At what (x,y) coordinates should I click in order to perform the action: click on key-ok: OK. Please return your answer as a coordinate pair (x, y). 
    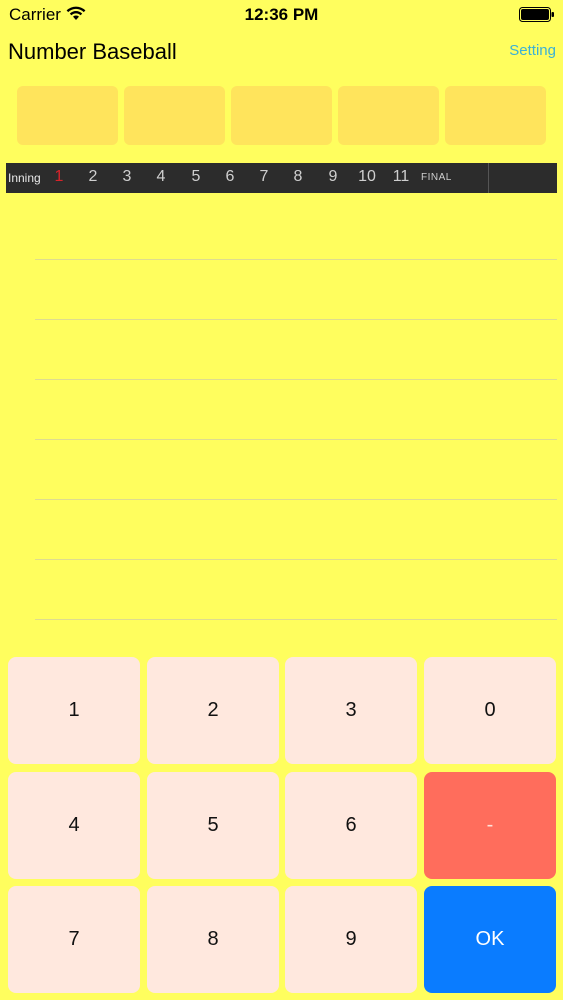
    Looking at the image, I should click on (490, 939).